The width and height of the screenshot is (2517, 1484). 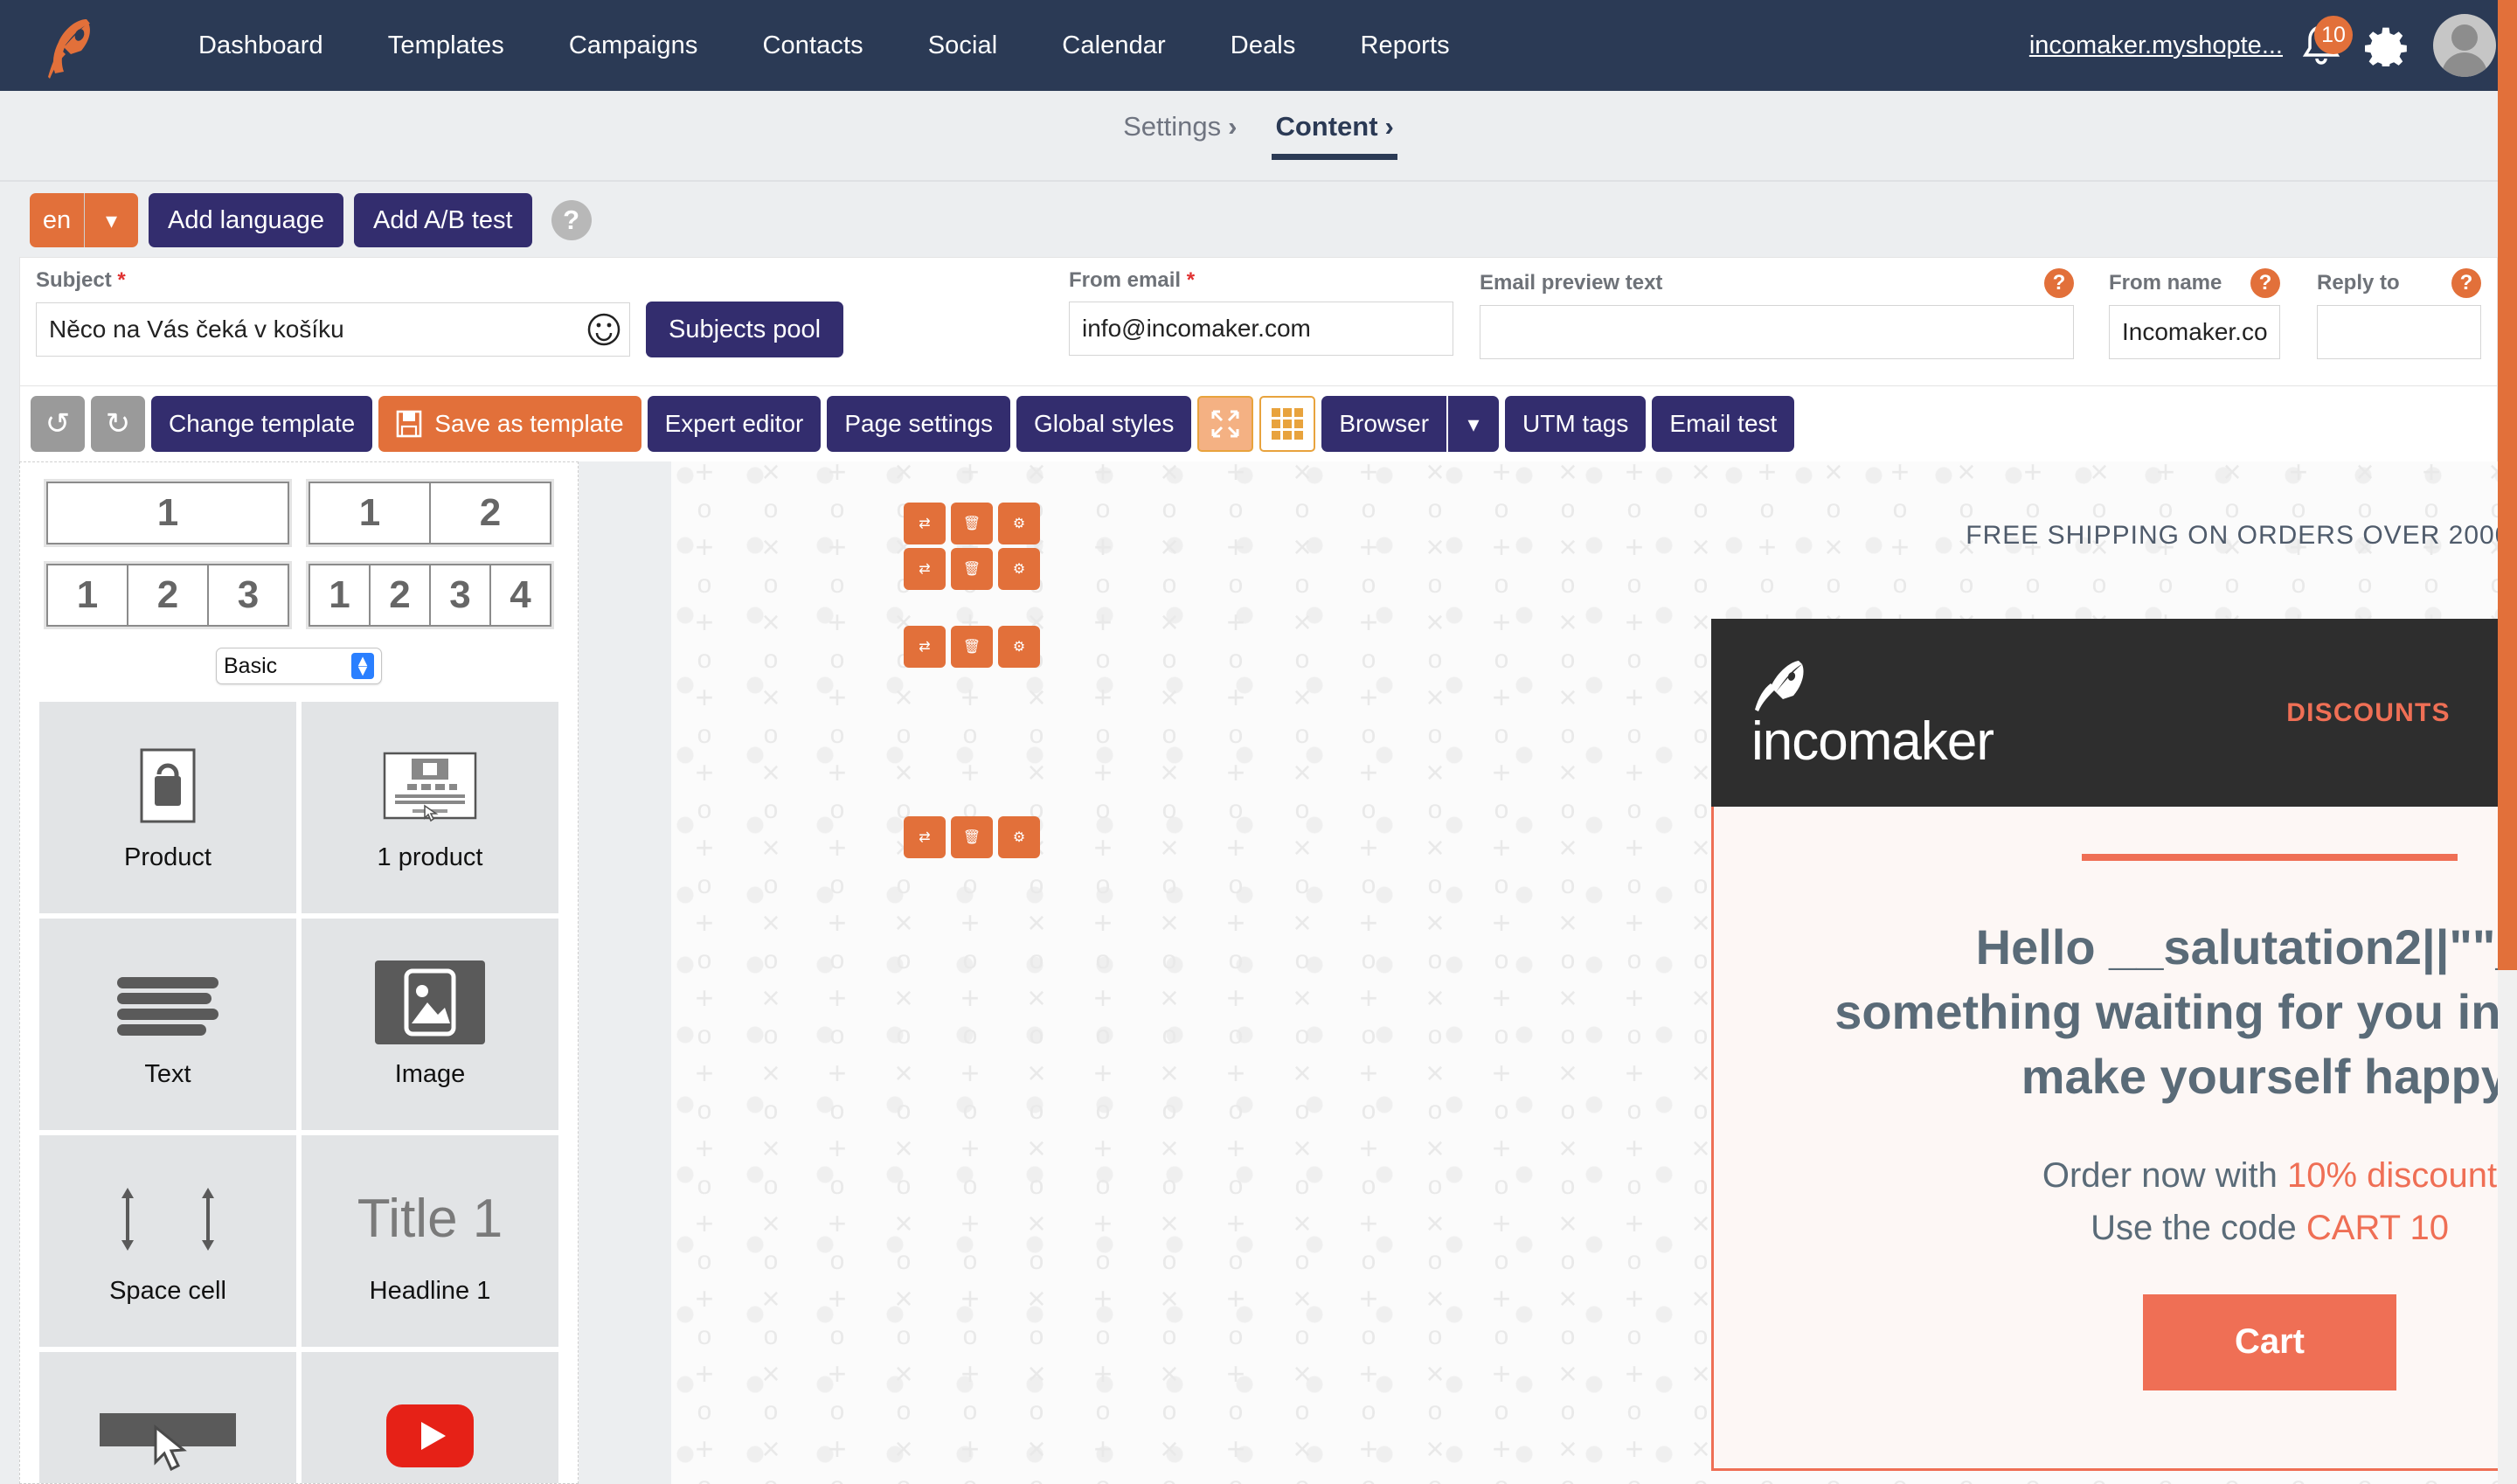 What do you see at coordinates (461, 595) in the screenshot?
I see `layout-cell: 3` at bounding box center [461, 595].